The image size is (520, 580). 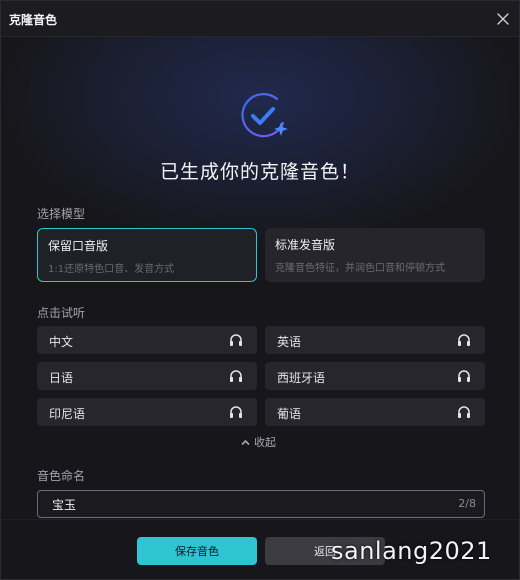 What do you see at coordinates (111, 269) in the screenshot?
I see `model-option-desc: 1:1还原特色口音、发音方式` at bounding box center [111, 269].